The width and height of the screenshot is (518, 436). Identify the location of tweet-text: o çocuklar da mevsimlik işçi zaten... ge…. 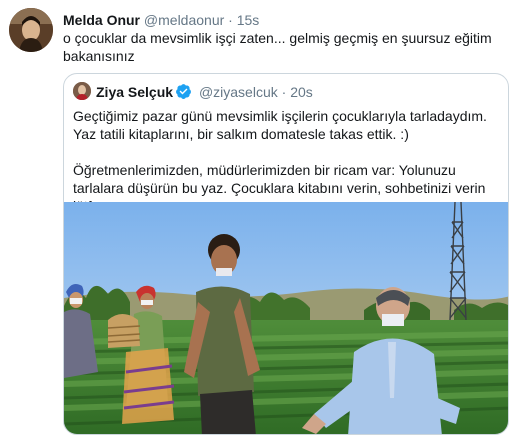
(277, 47).